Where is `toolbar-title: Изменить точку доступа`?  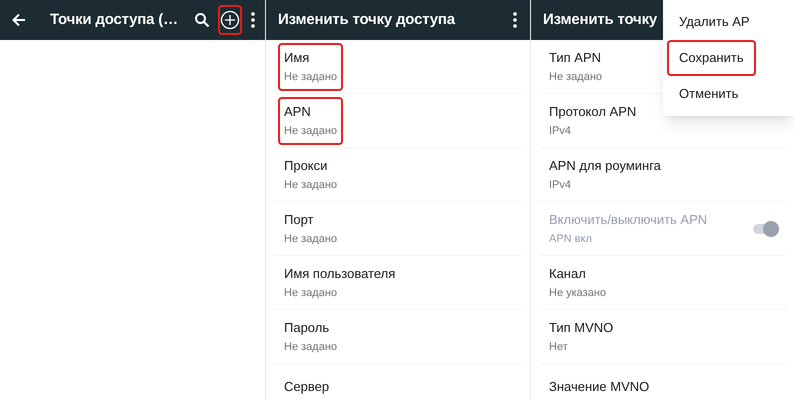
toolbar-title: Изменить точку доступа is located at coordinates (366, 20).